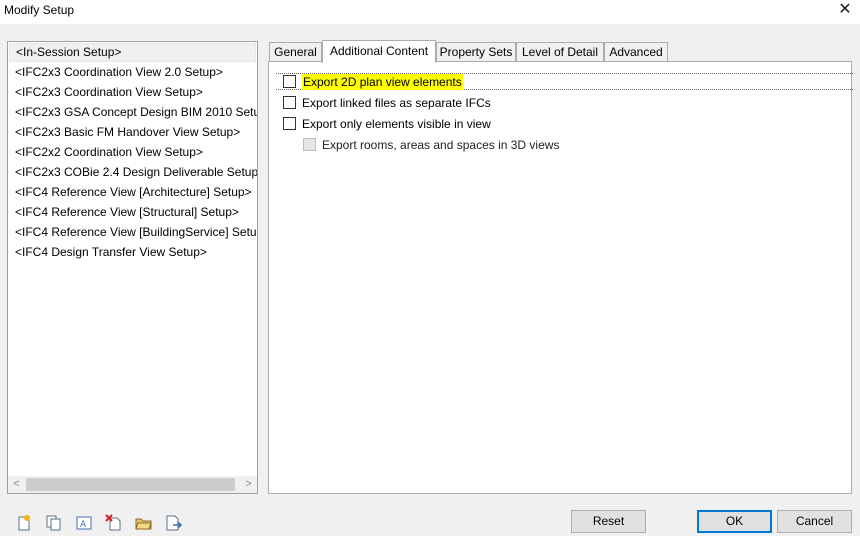 The height and width of the screenshot is (536, 860). What do you see at coordinates (476, 52) in the screenshot?
I see `tab-property-sets: Property Sets` at bounding box center [476, 52].